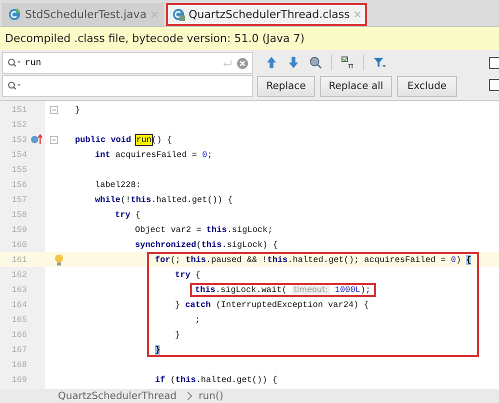  Describe the element at coordinates (227, 63) in the screenshot. I see `enter-icon` at that location.